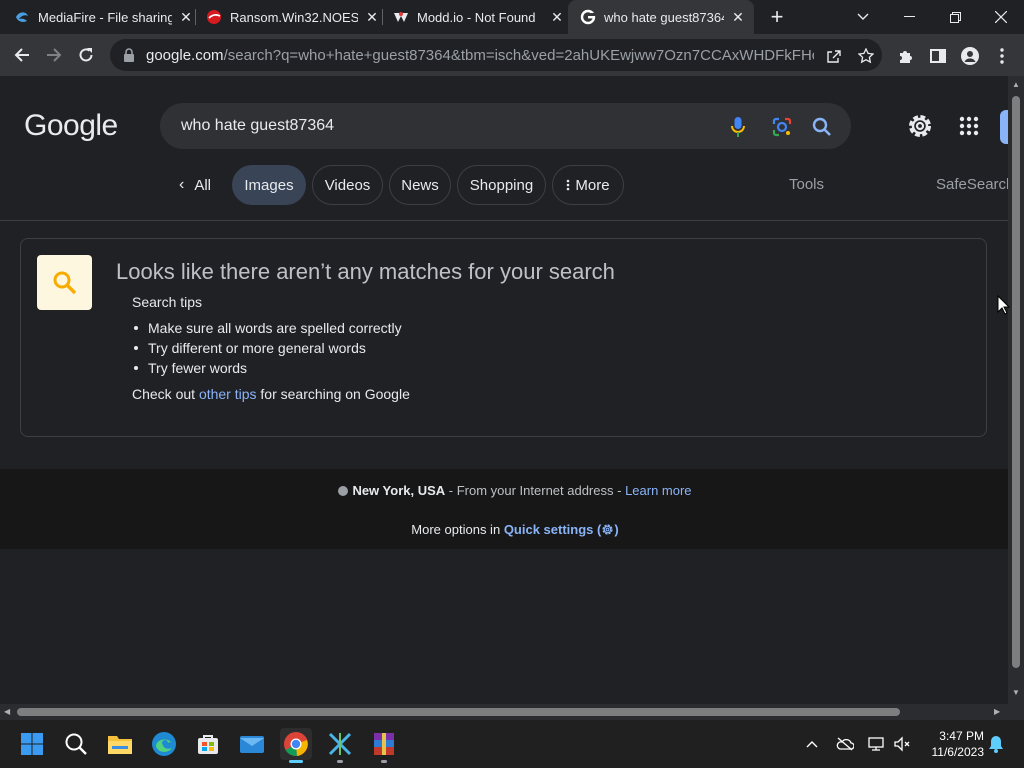 The image size is (1024, 768). I want to click on scroll-up-arrow-icon: ▲, so click(1016, 84).